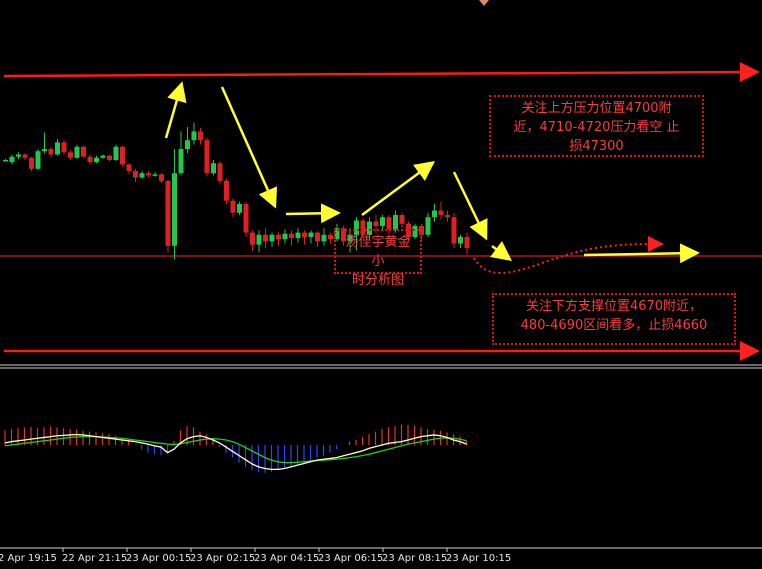 The height and width of the screenshot is (569, 762). What do you see at coordinates (287, 558) in the screenshot?
I see `x-tick-label: 23 Apr 04:15` at bounding box center [287, 558].